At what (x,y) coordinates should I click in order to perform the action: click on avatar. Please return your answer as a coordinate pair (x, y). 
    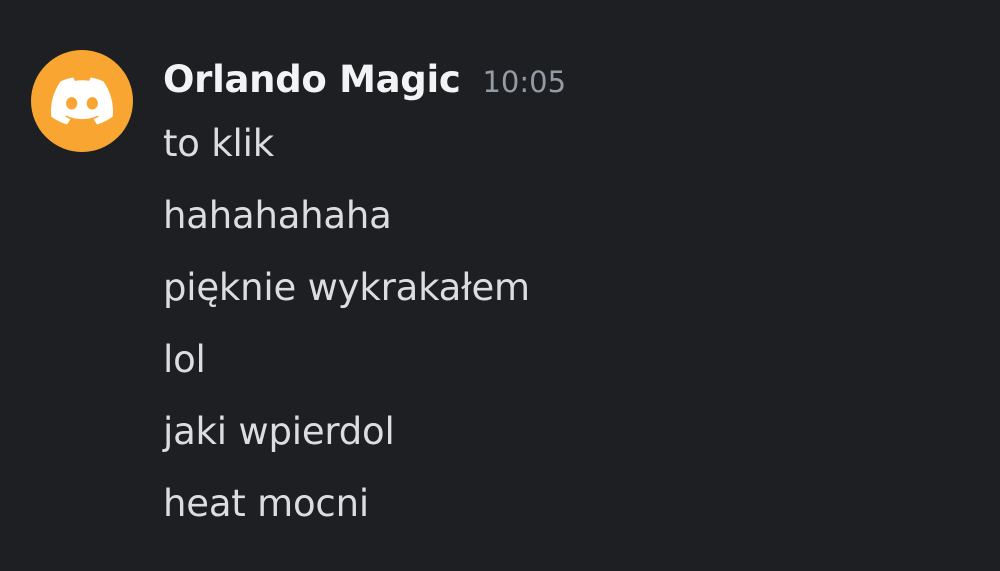
    Looking at the image, I should click on (82, 101).